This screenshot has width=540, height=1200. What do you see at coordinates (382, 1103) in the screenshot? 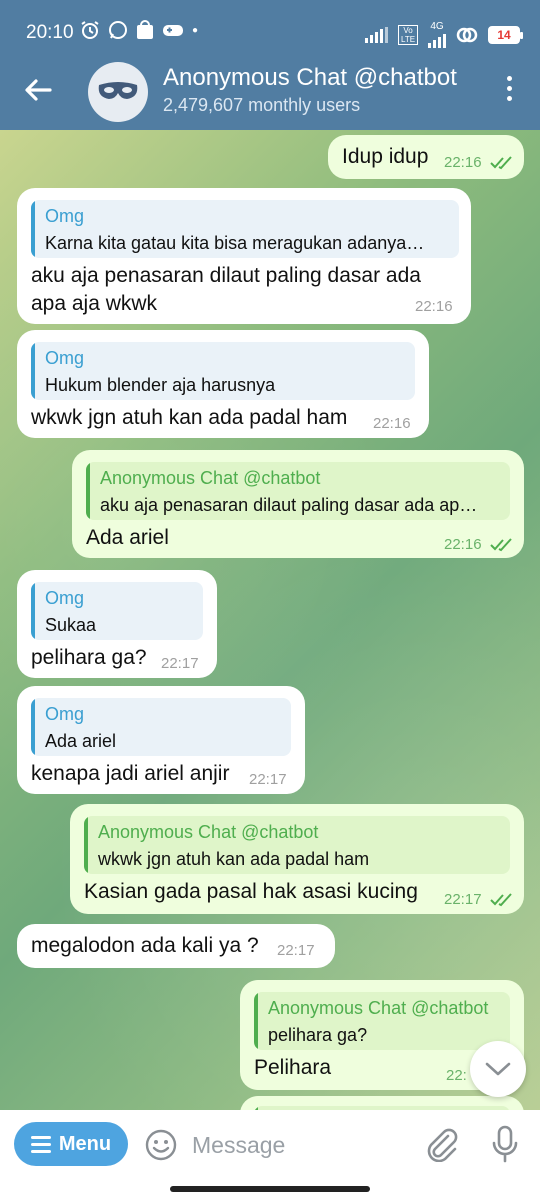
I see `message-outgoing-partial` at bounding box center [382, 1103].